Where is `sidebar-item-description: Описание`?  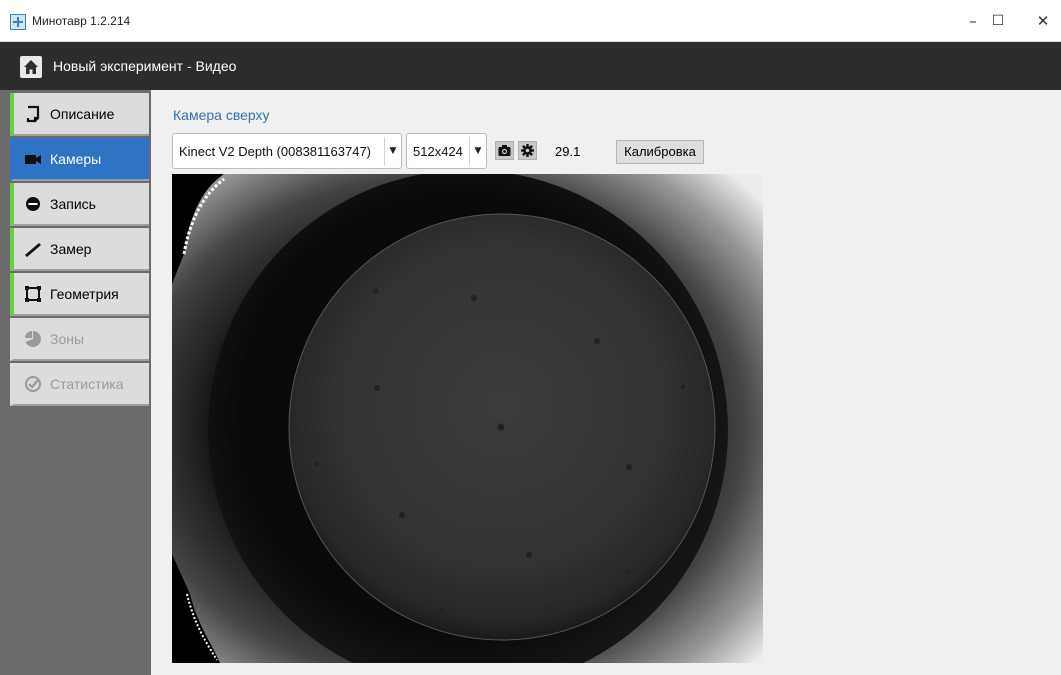
sidebar-item-description: Описание is located at coordinates (79, 114).